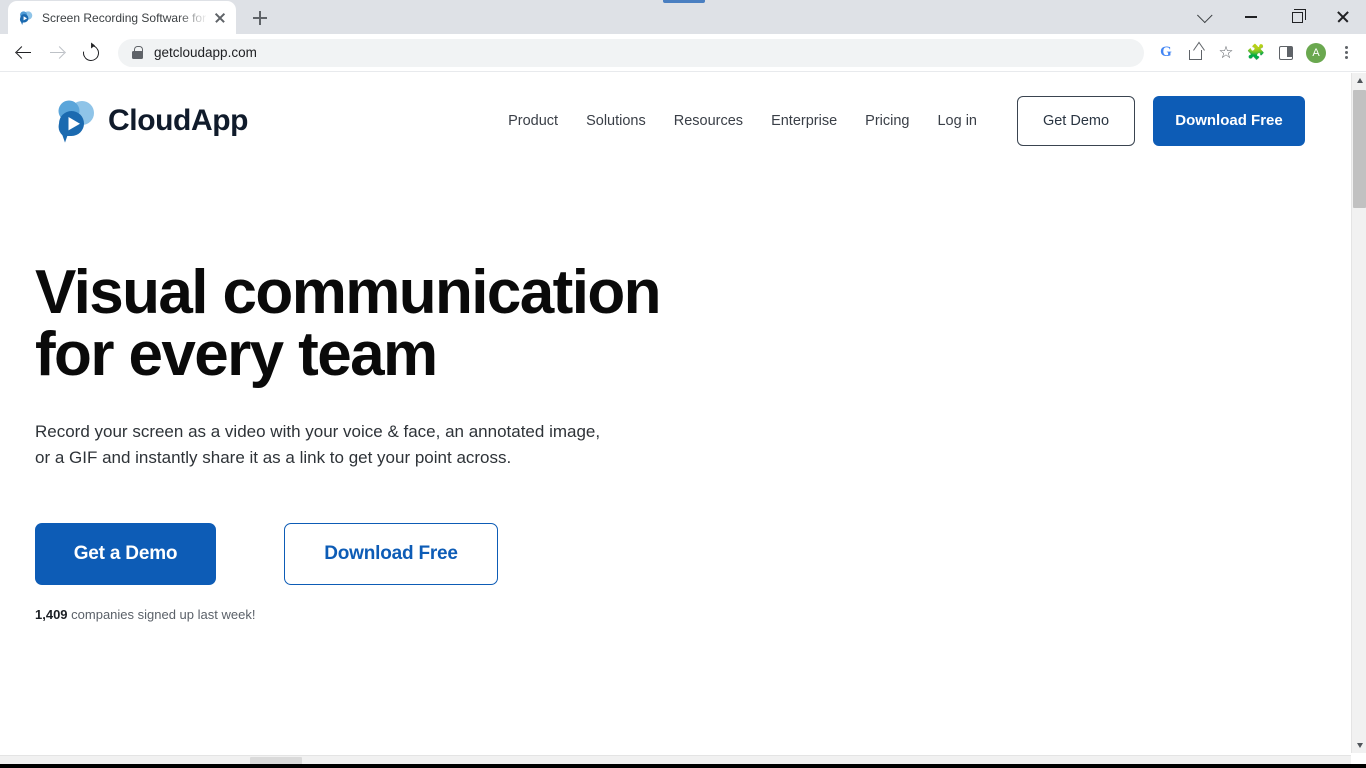  Describe the element at coordinates (693, 614) in the screenshot. I see `signup-count-note: 1,409 companies signed up last week!` at that location.